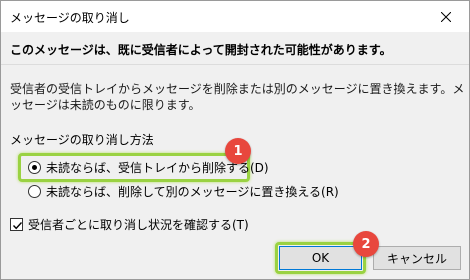 The width and height of the screenshot is (470, 280). Describe the element at coordinates (192, 191) in the screenshot. I see `radio-label-replace: 未読ならば、削除して別のメッセージに置き換える(R)` at that location.